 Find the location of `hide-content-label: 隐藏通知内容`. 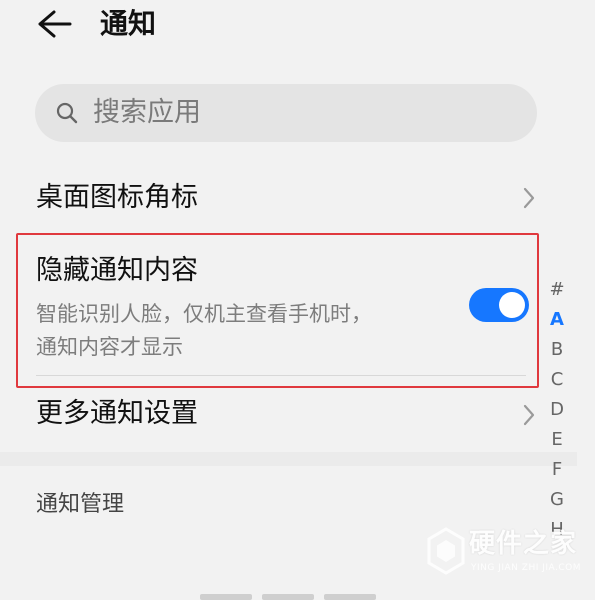

hide-content-label: 隐藏通知内容 is located at coordinates (117, 270).